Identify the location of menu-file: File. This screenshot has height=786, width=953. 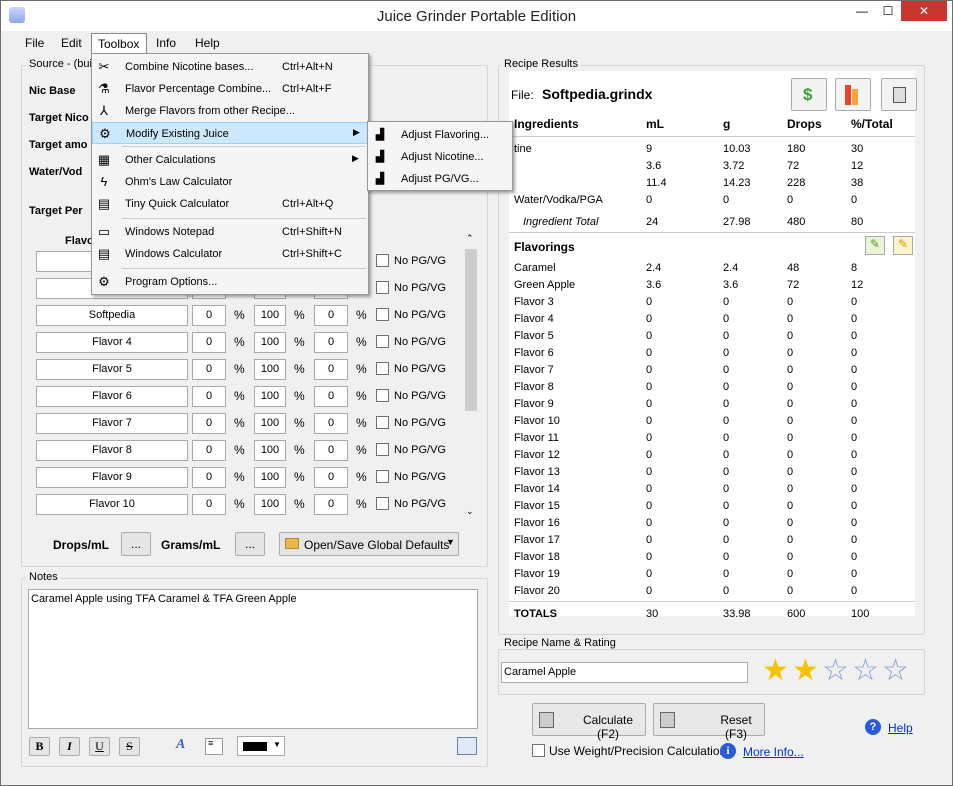
(34, 43).